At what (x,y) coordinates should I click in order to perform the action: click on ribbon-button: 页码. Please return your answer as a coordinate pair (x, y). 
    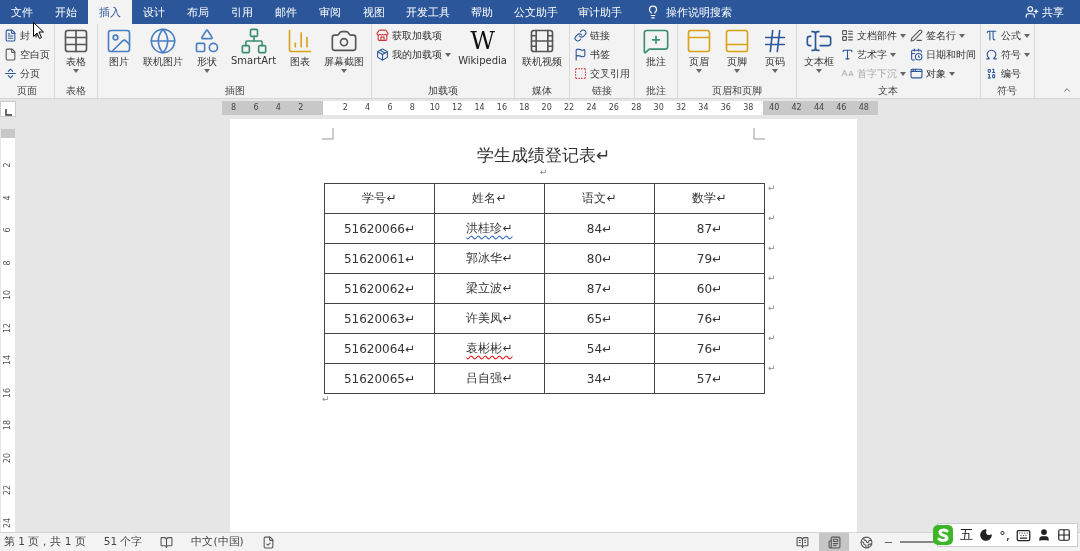
    Looking at the image, I should click on (774, 50).